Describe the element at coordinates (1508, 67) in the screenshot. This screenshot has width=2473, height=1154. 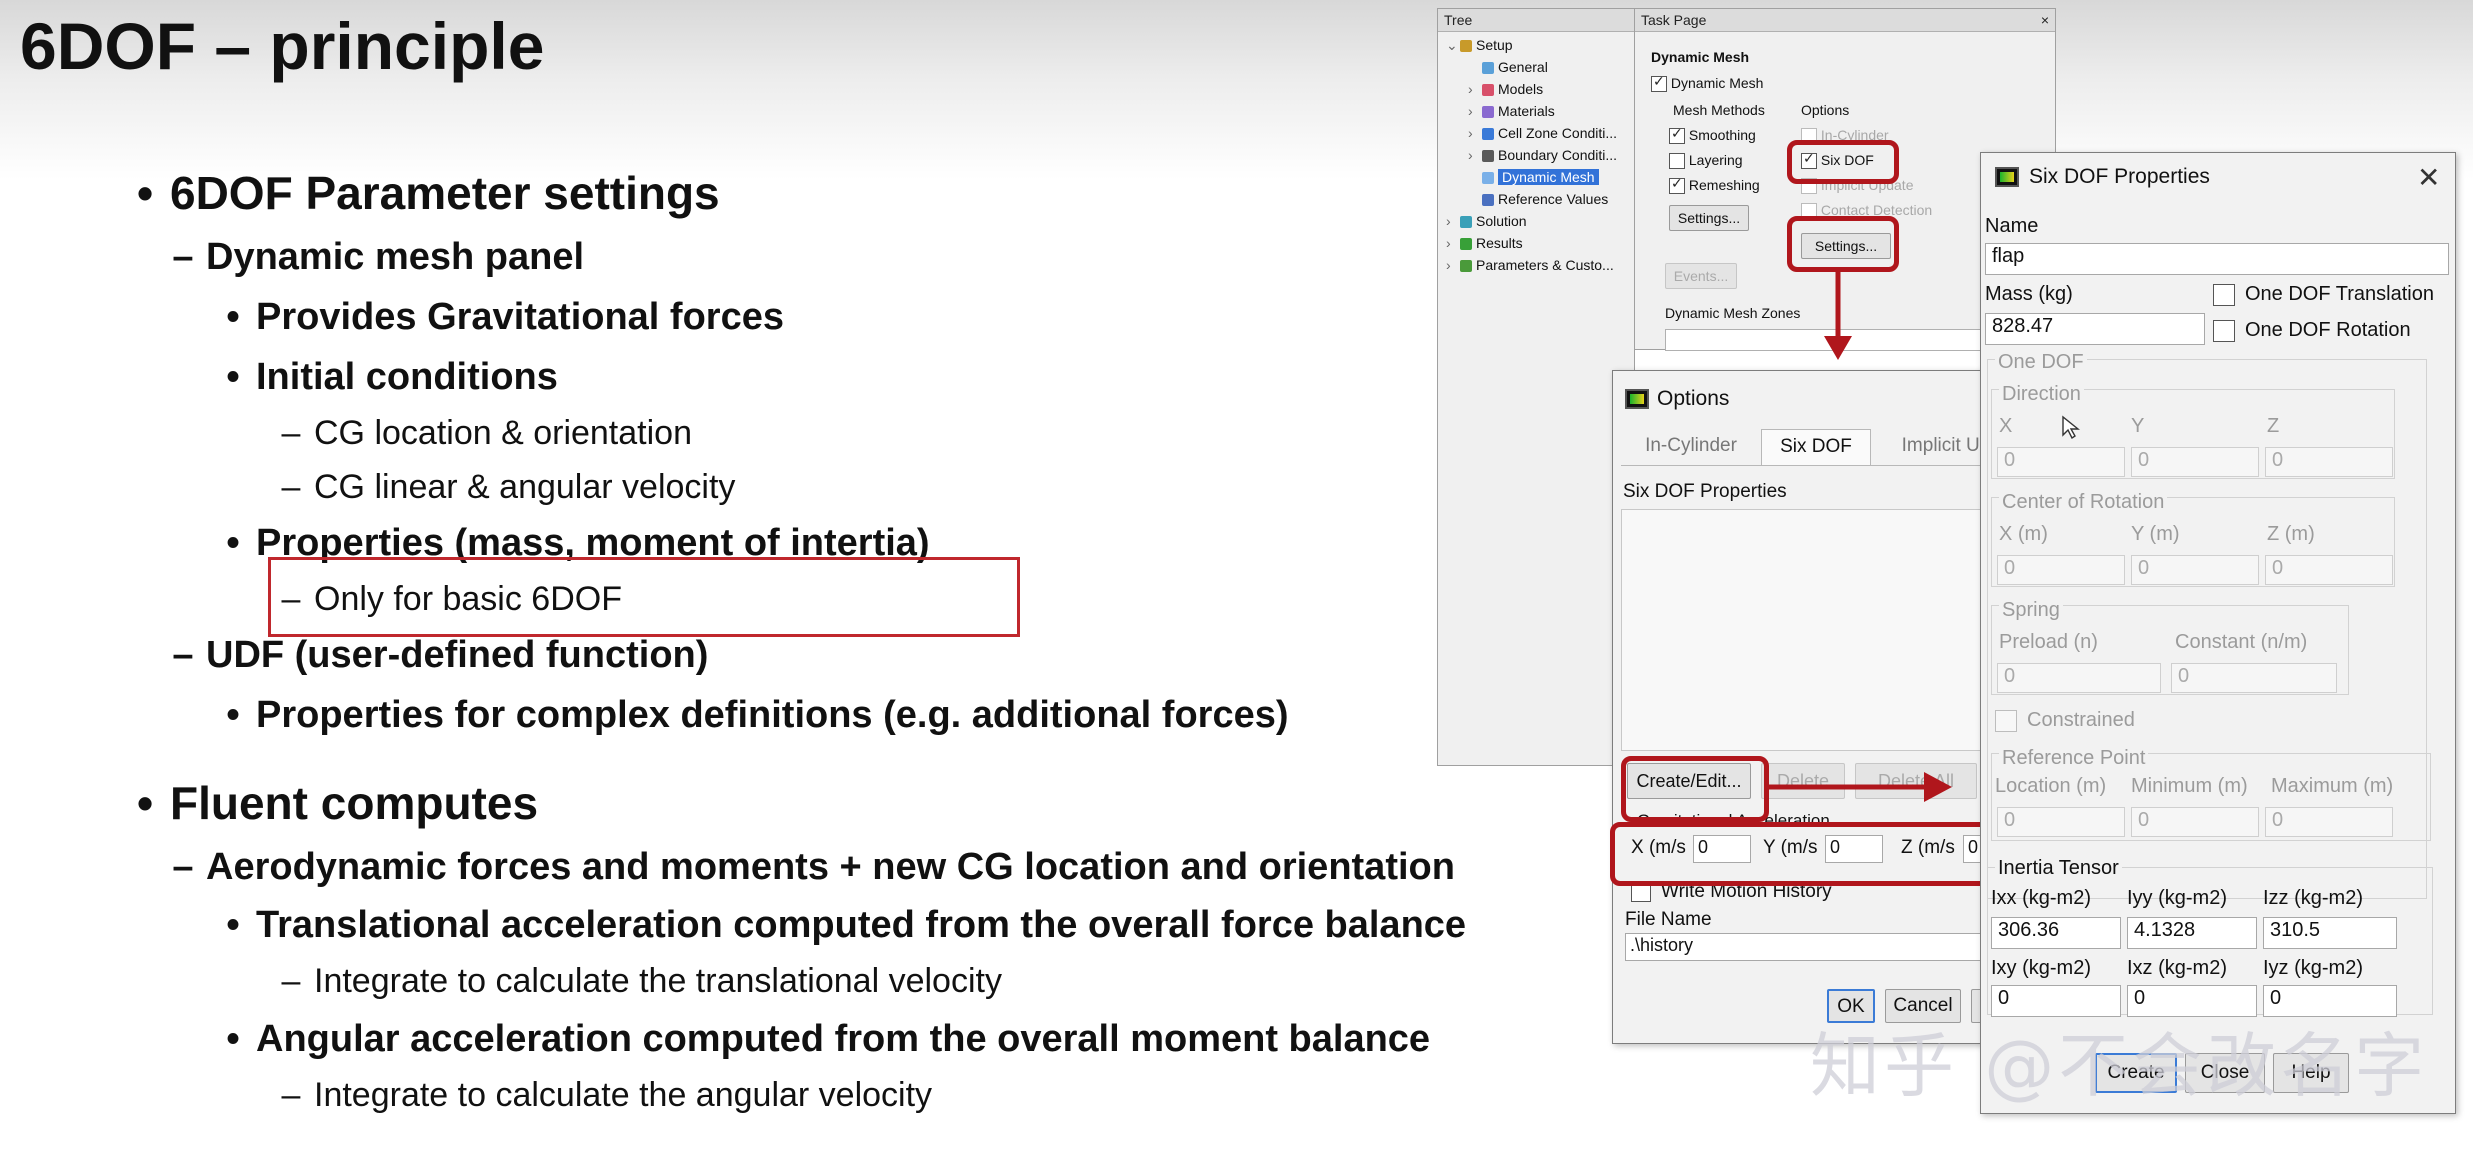
I see `tree-item: General` at that location.